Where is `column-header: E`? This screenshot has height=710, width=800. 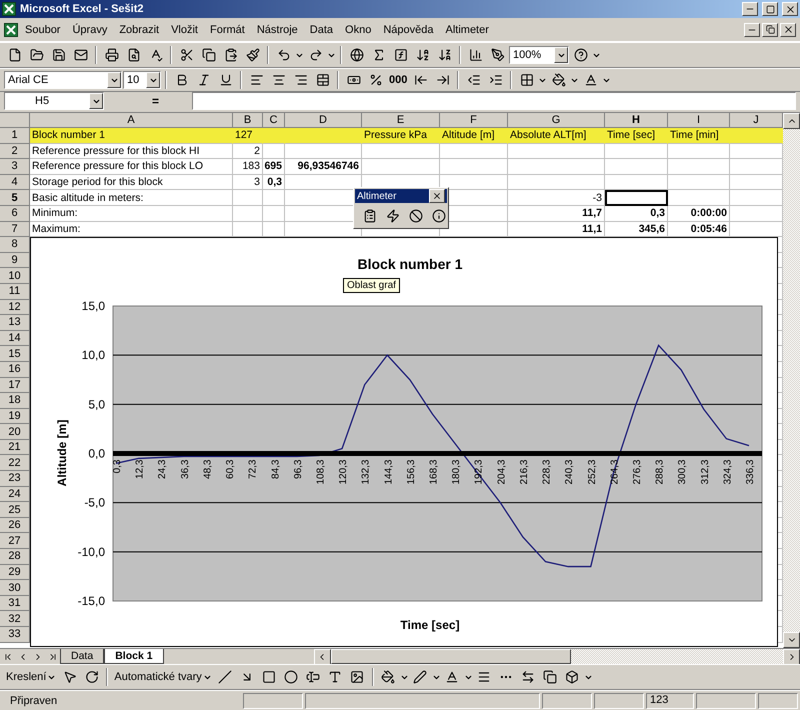
column-header: E is located at coordinates (401, 120).